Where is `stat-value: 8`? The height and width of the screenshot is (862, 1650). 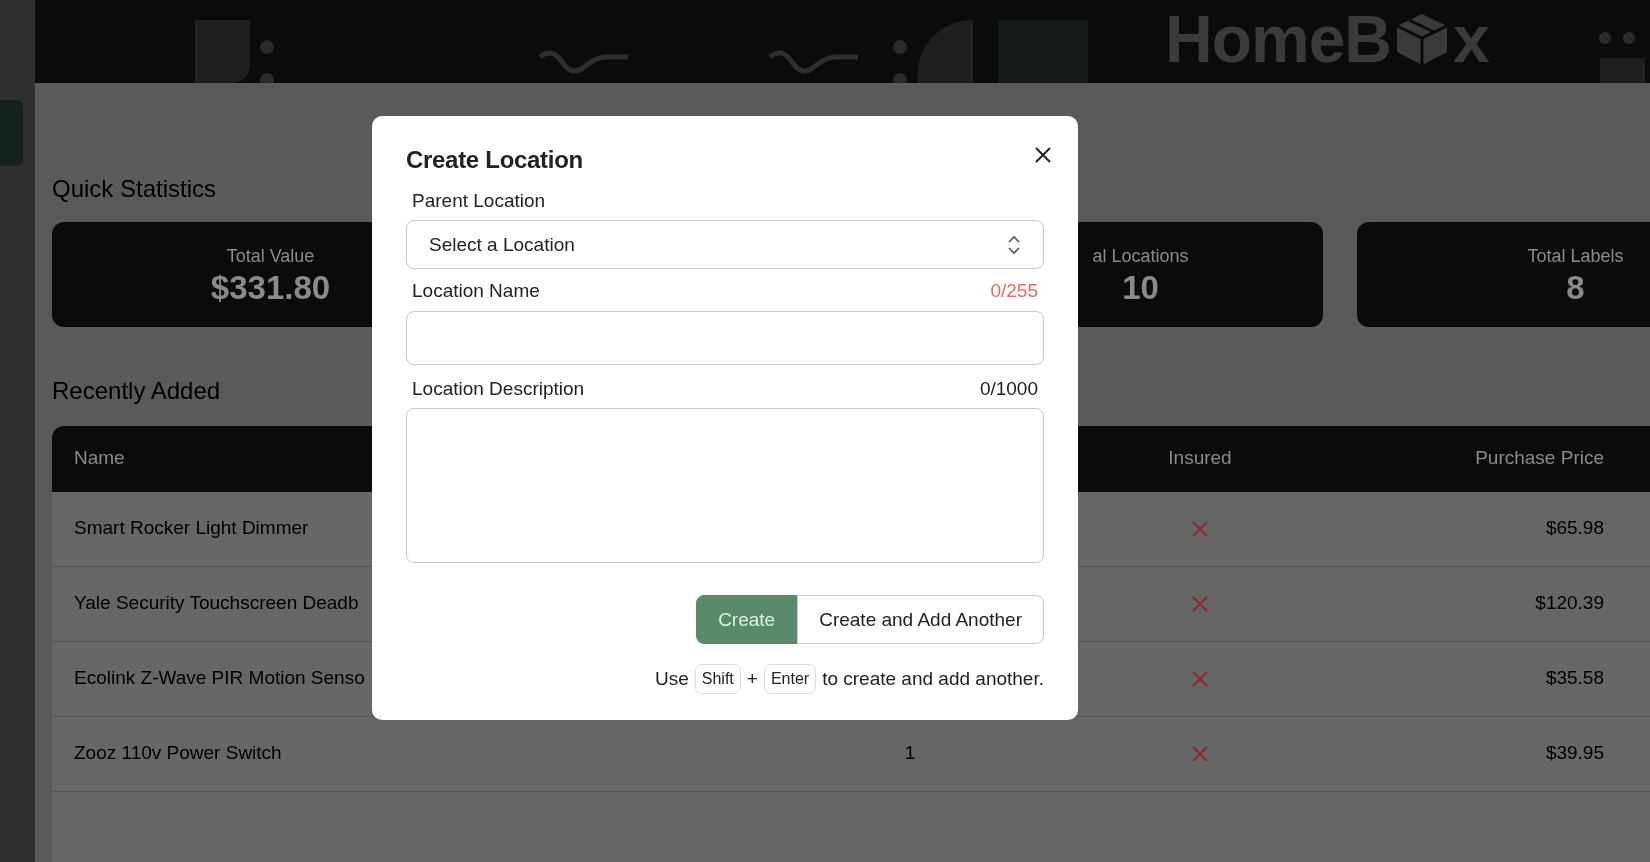
stat-value: 8 is located at coordinates (1575, 287).